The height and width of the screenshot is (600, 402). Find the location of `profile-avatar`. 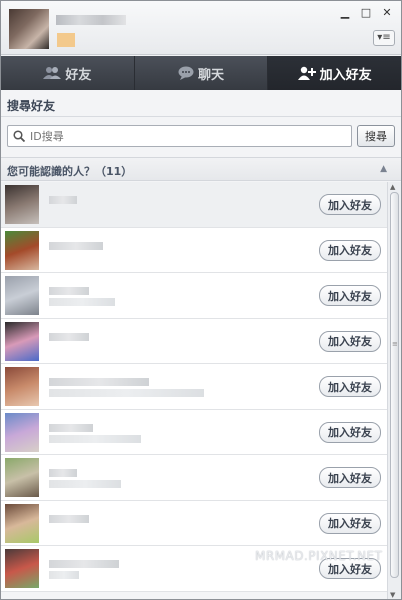

profile-avatar is located at coordinates (29, 29).